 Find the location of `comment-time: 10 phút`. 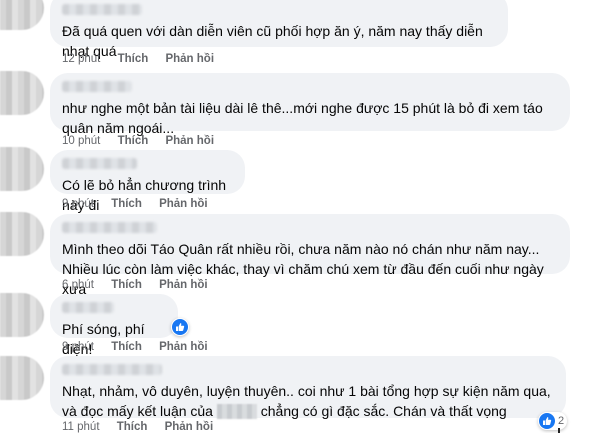

comment-time: 10 phút is located at coordinates (81, 141).